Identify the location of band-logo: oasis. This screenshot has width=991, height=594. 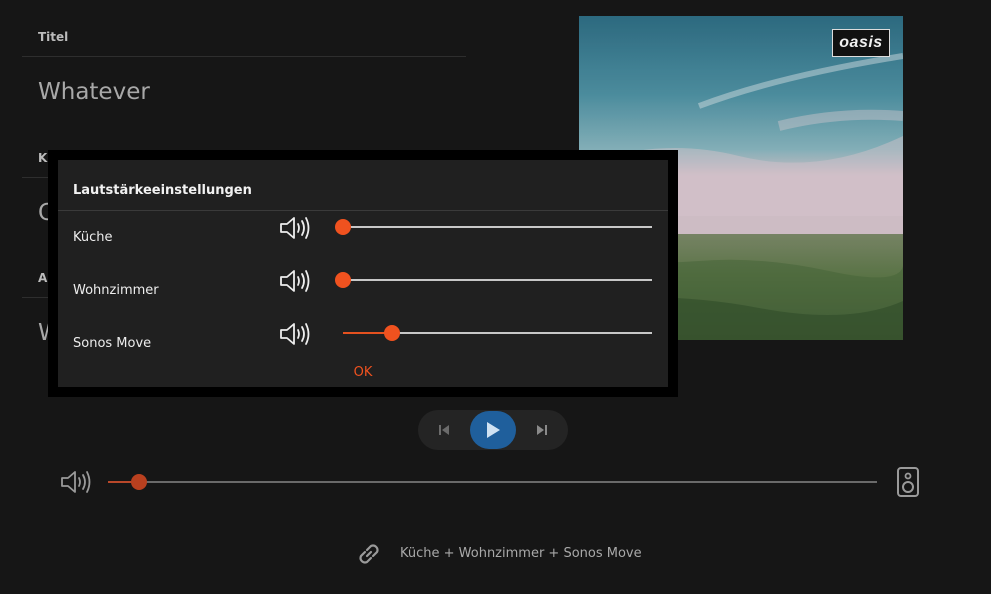
(861, 43).